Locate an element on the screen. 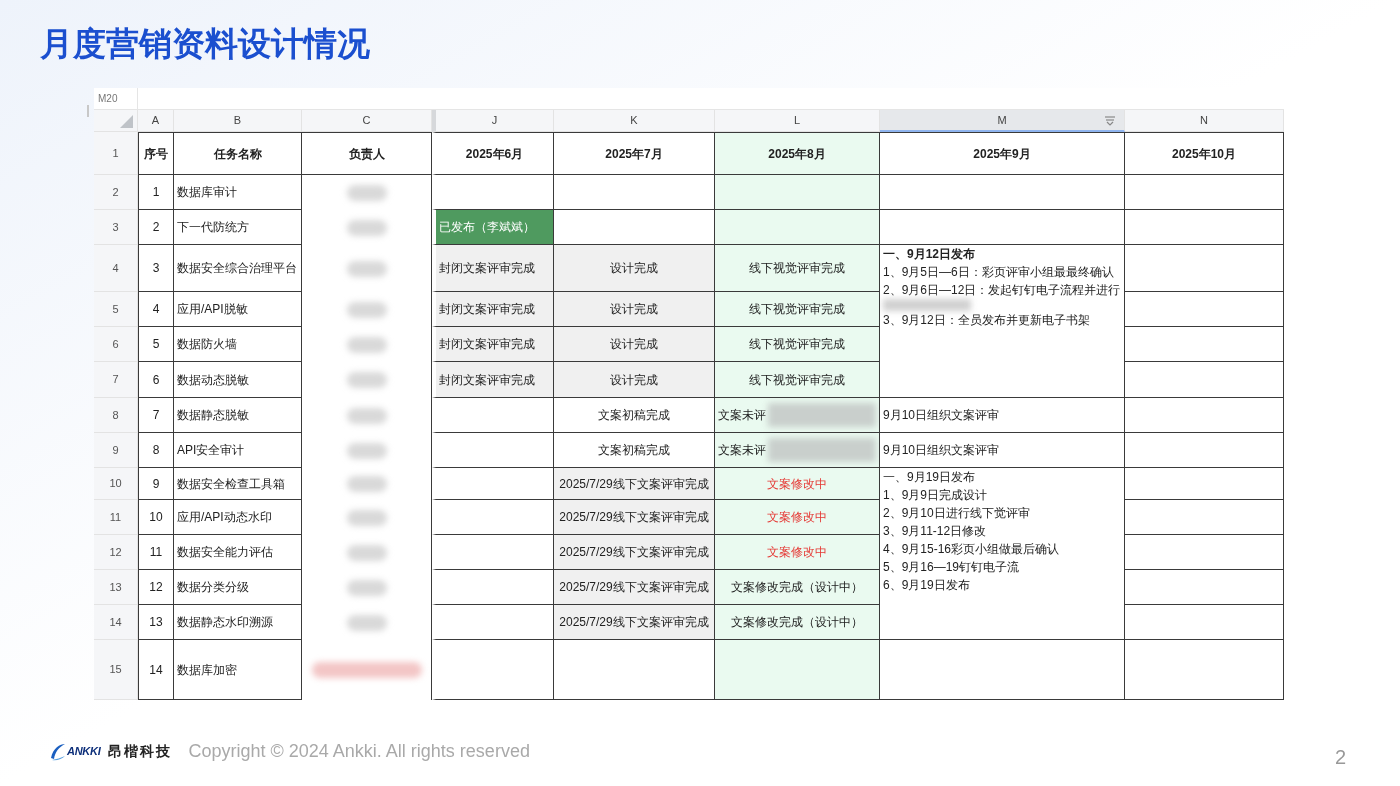 This screenshot has height=786, width=1400. swoosh-icon is located at coordinates (58, 751).